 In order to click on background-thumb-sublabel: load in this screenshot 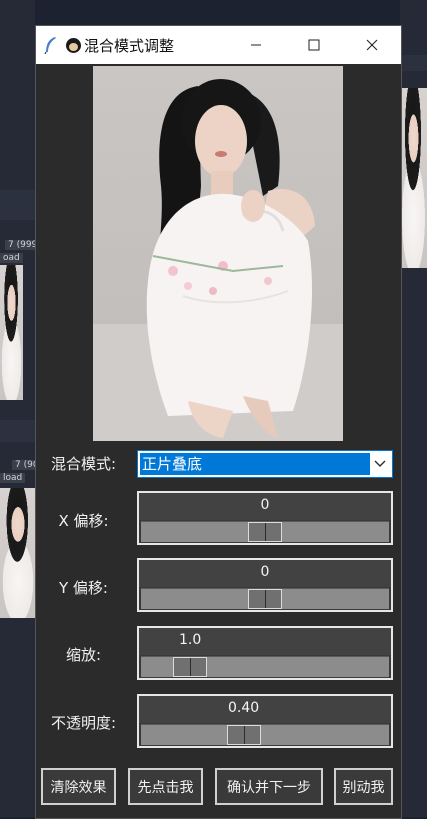, I will do `click(13, 478)`.